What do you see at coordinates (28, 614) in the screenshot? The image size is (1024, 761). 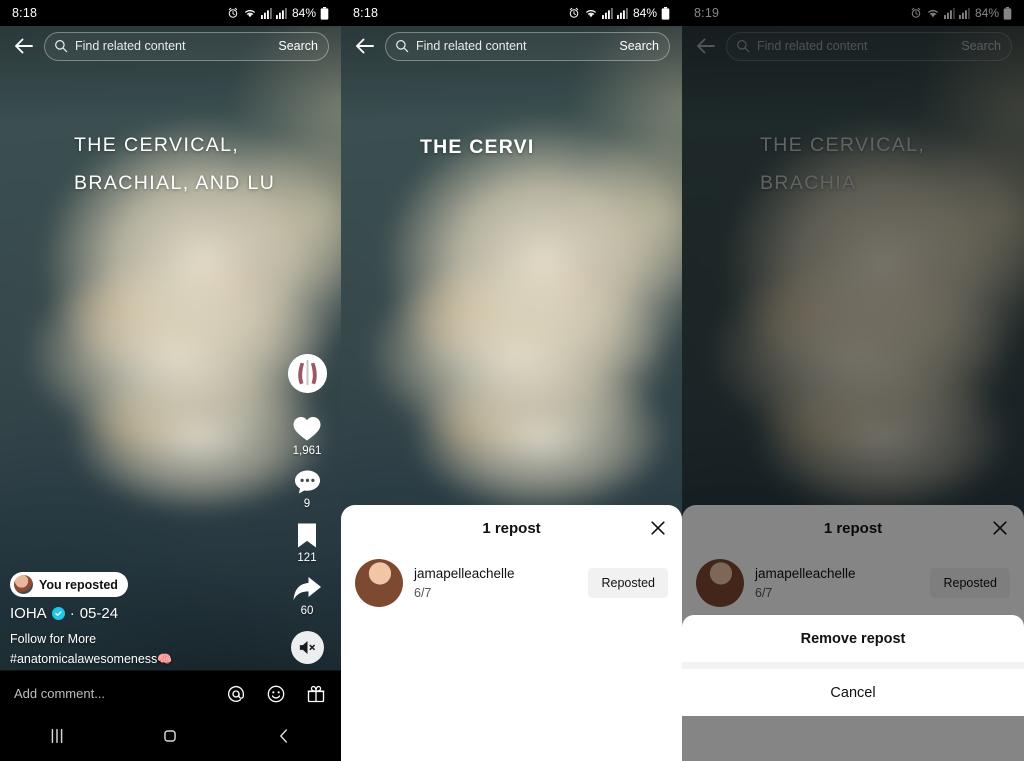 I see `author-name: IOHA` at bounding box center [28, 614].